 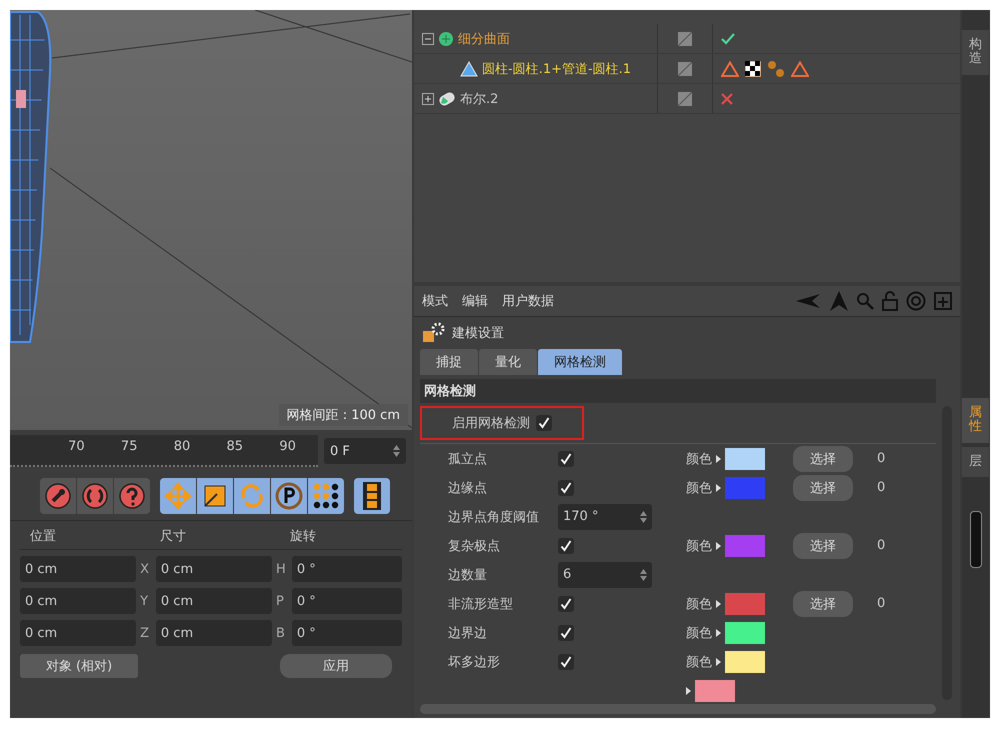 What do you see at coordinates (478, 333) in the screenshot?
I see `panel-title: 建模设置` at bounding box center [478, 333].